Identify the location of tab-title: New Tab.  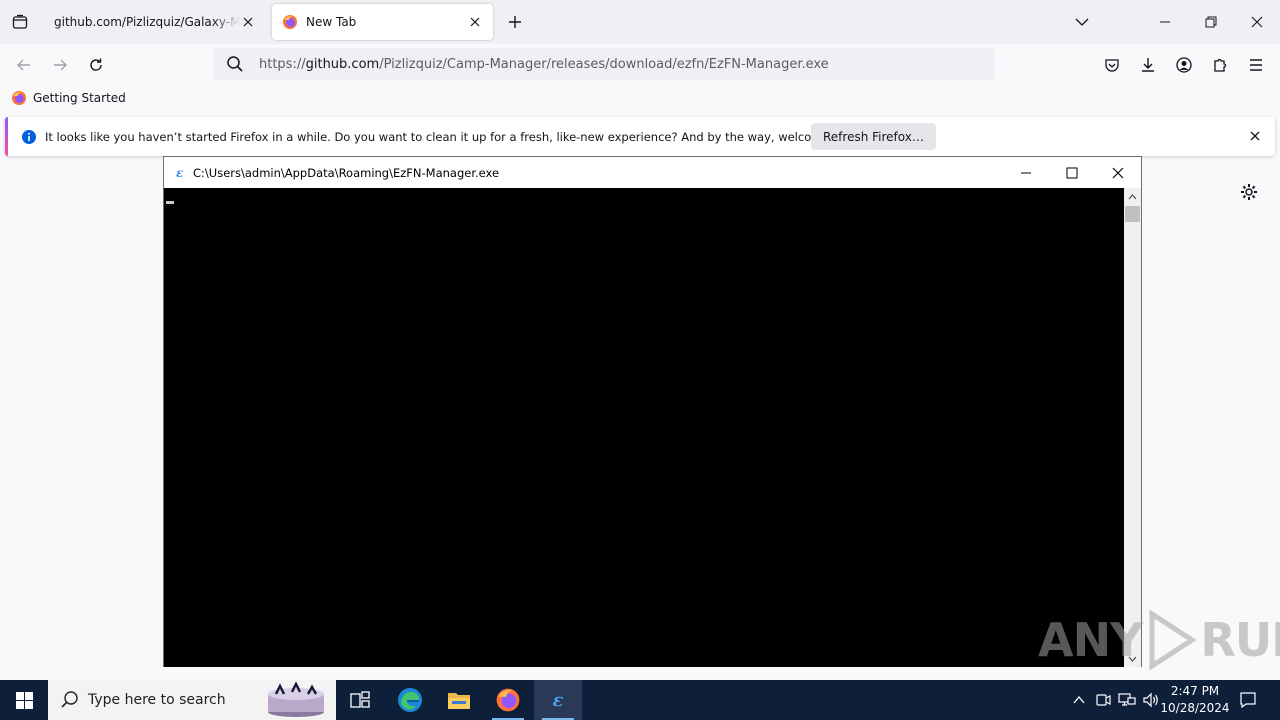
(331, 22).